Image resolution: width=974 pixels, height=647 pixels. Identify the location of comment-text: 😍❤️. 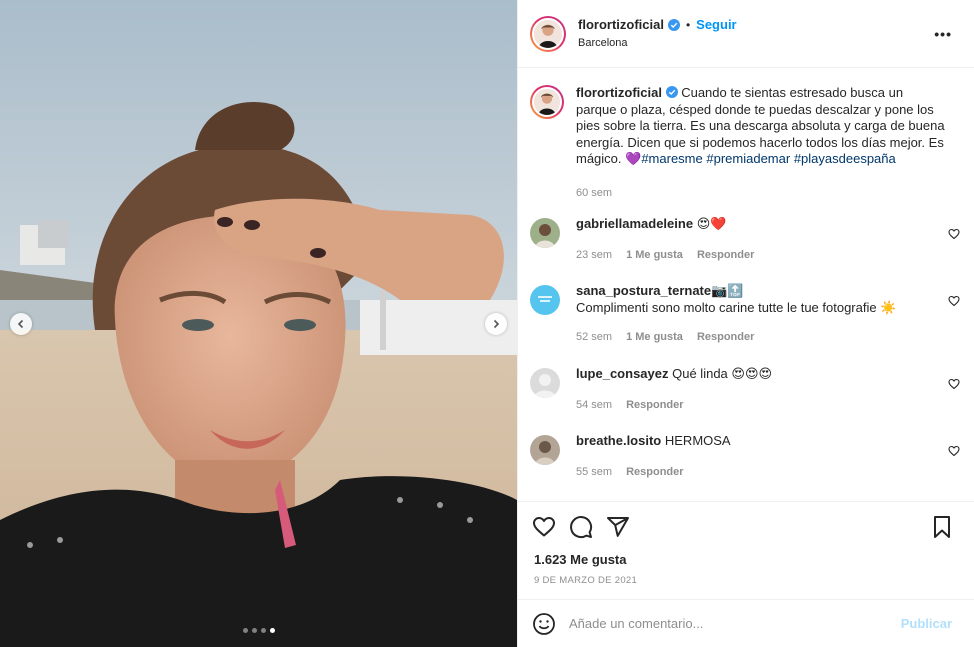
(711, 223).